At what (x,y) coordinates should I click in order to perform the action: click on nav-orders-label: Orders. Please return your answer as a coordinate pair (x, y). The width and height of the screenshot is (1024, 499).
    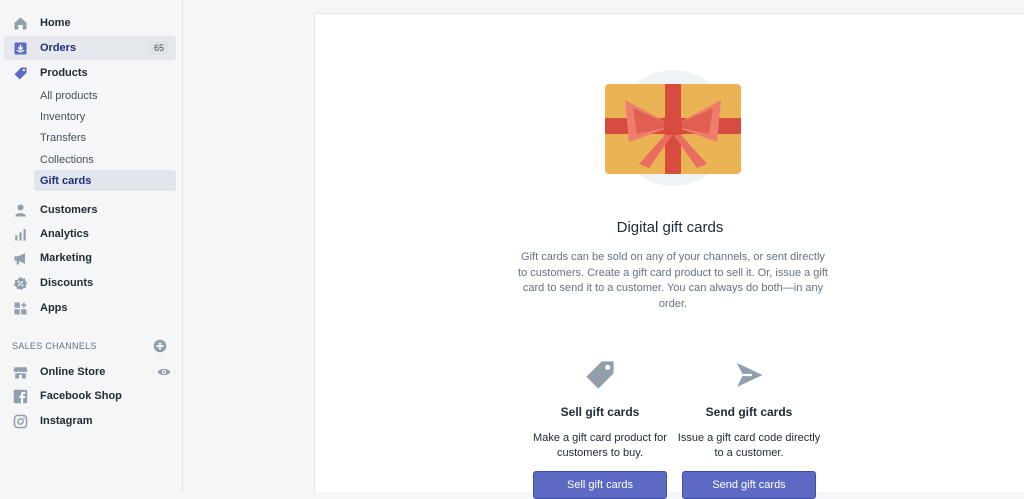
    Looking at the image, I should click on (58, 48).